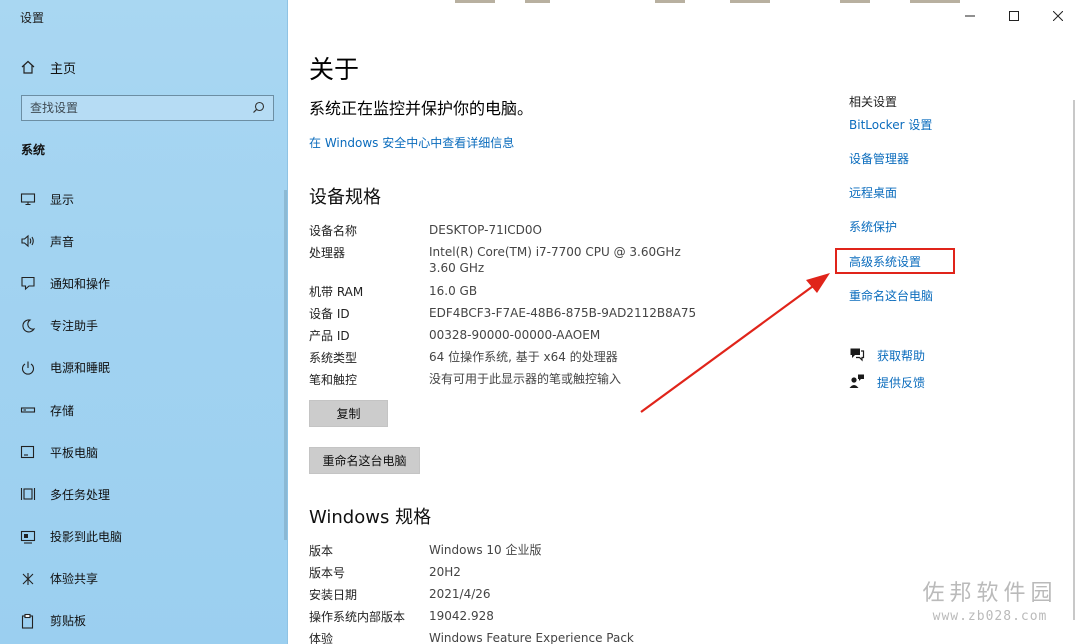 This screenshot has width=1080, height=644. I want to click on spec-value: 19042.928, so click(461, 616).